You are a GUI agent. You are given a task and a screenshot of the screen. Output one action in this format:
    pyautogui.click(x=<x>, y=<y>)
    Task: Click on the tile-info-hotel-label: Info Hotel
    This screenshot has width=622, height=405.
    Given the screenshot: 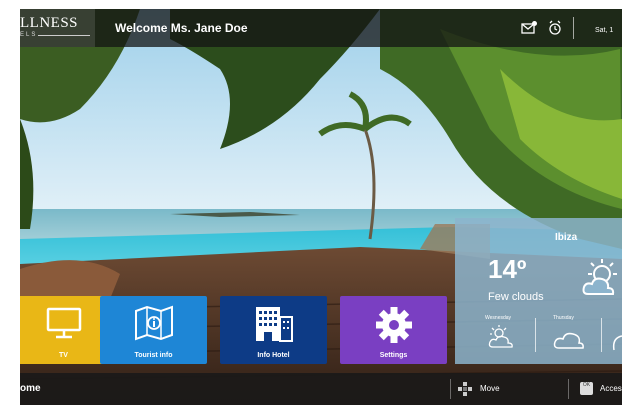 What is the action you would take?
    pyautogui.click(x=273, y=355)
    